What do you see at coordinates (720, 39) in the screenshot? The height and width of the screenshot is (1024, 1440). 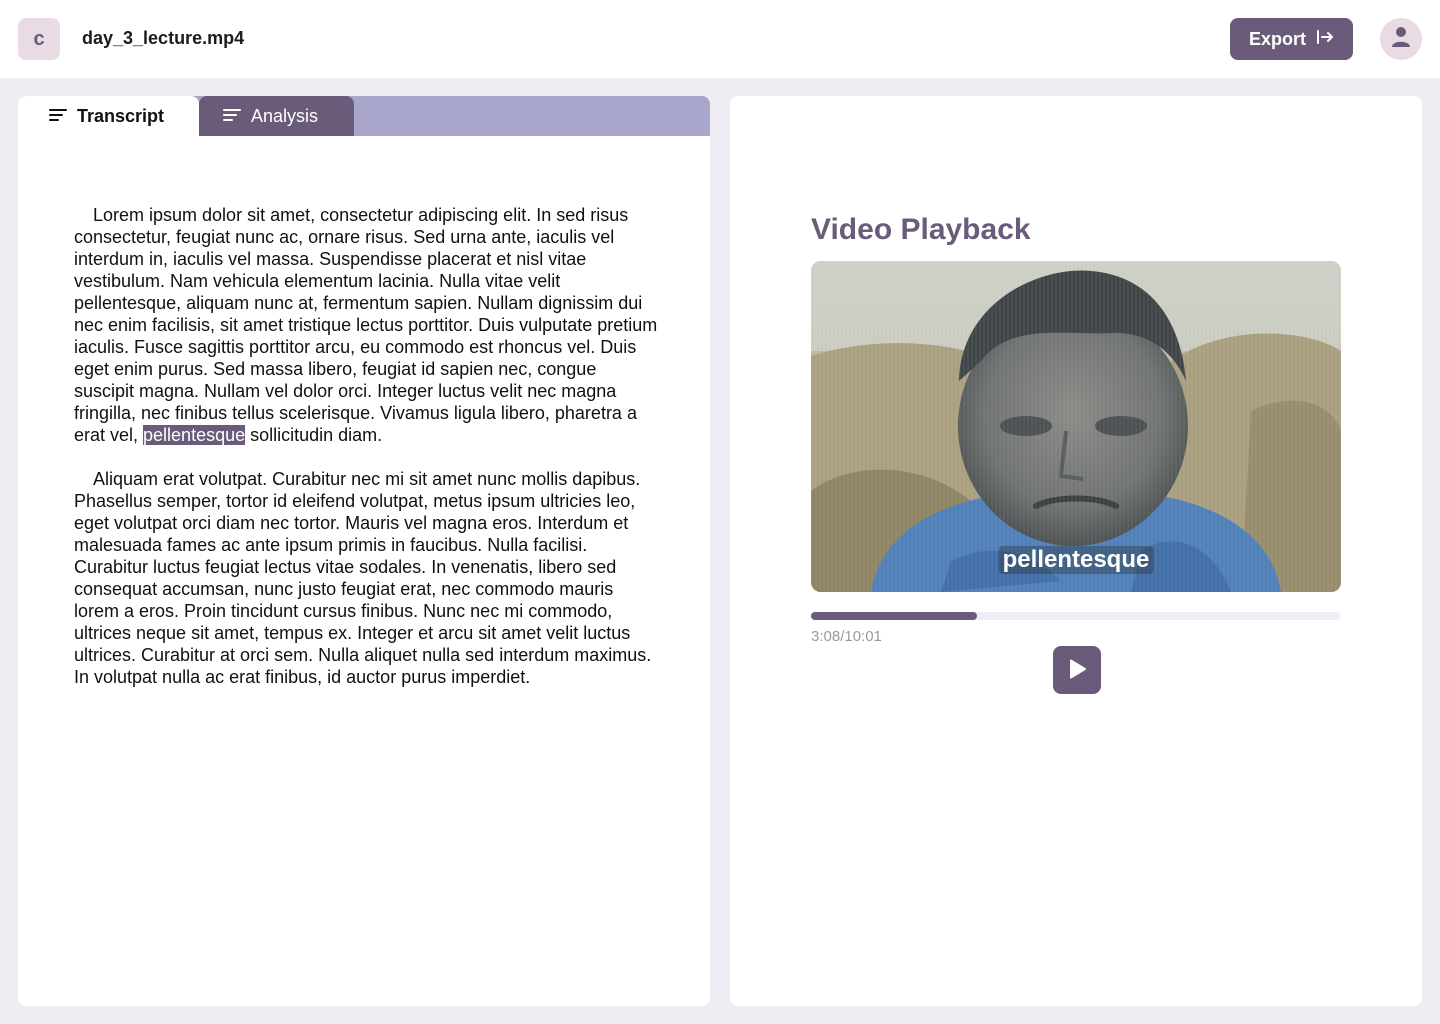 I see `top-bar: c day_3_lecture.mp4 Export` at bounding box center [720, 39].